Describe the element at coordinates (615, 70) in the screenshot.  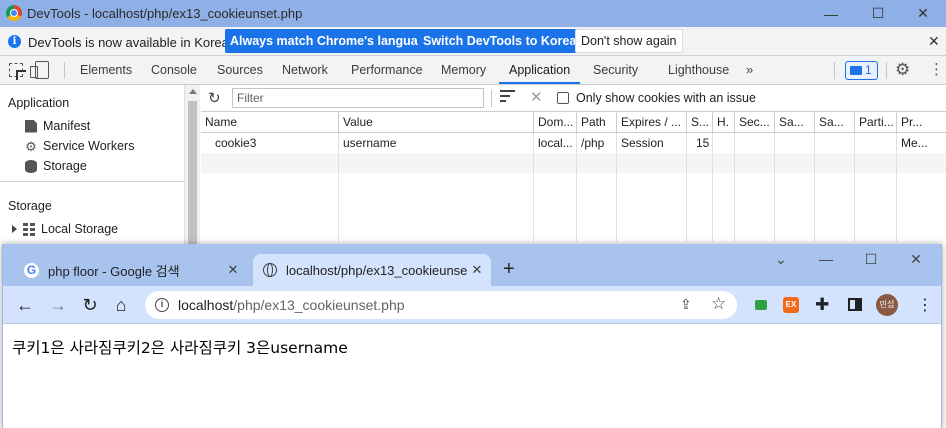
I see `tab-security: Security` at that location.